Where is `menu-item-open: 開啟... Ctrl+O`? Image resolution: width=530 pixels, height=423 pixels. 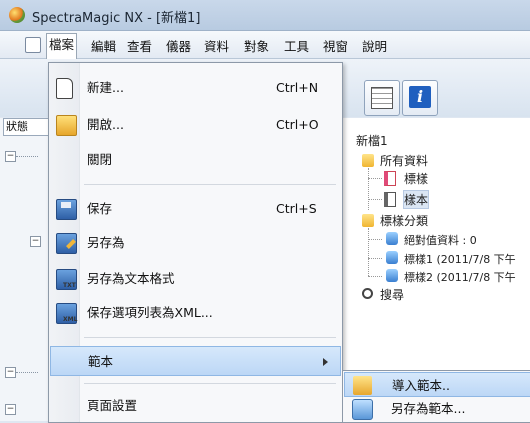 menu-item-open: 開啟... Ctrl+O is located at coordinates (195, 125).